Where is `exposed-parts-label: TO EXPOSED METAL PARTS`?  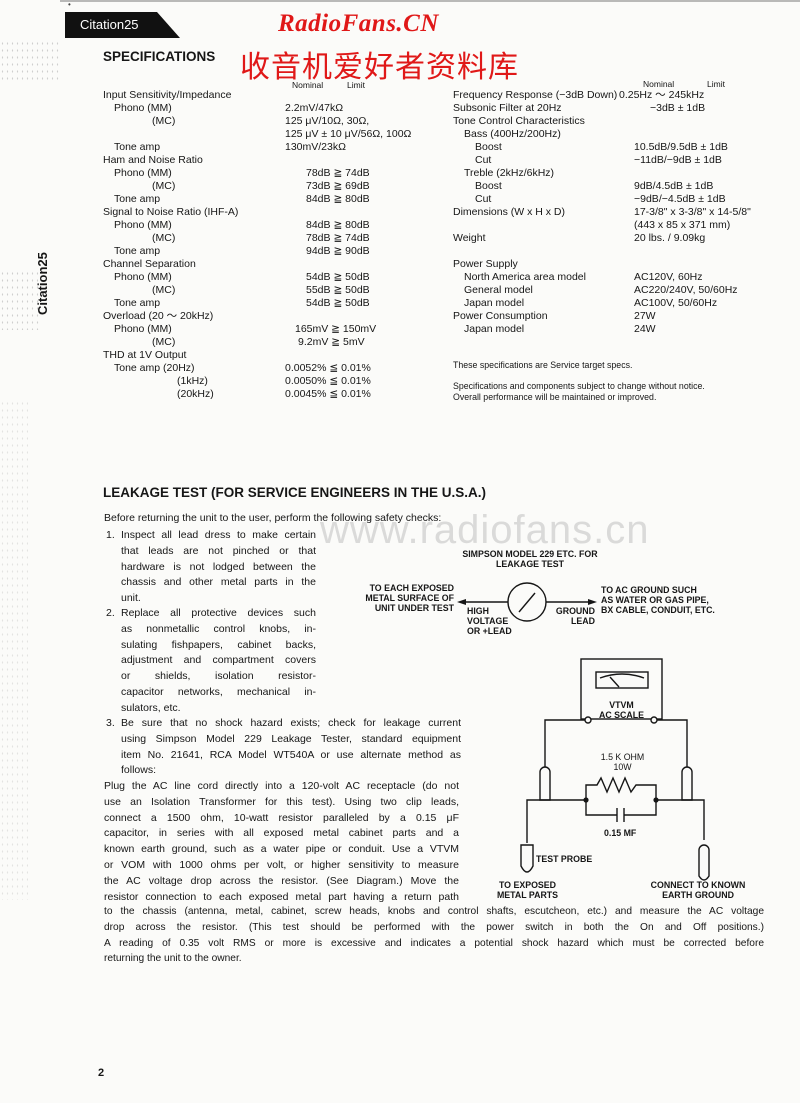
exposed-parts-label: TO EXPOSED METAL PARTS is located at coordinates (527, 890).